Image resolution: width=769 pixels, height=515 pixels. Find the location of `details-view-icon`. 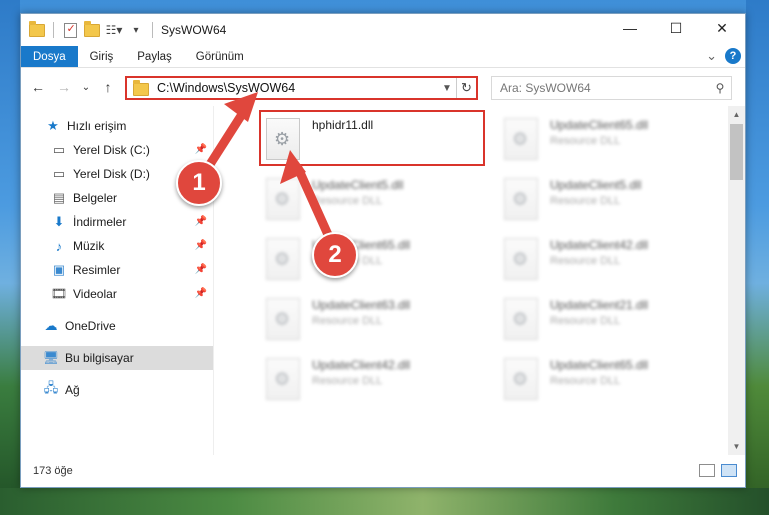

details-view-icon is located at coordinates (707, 470).